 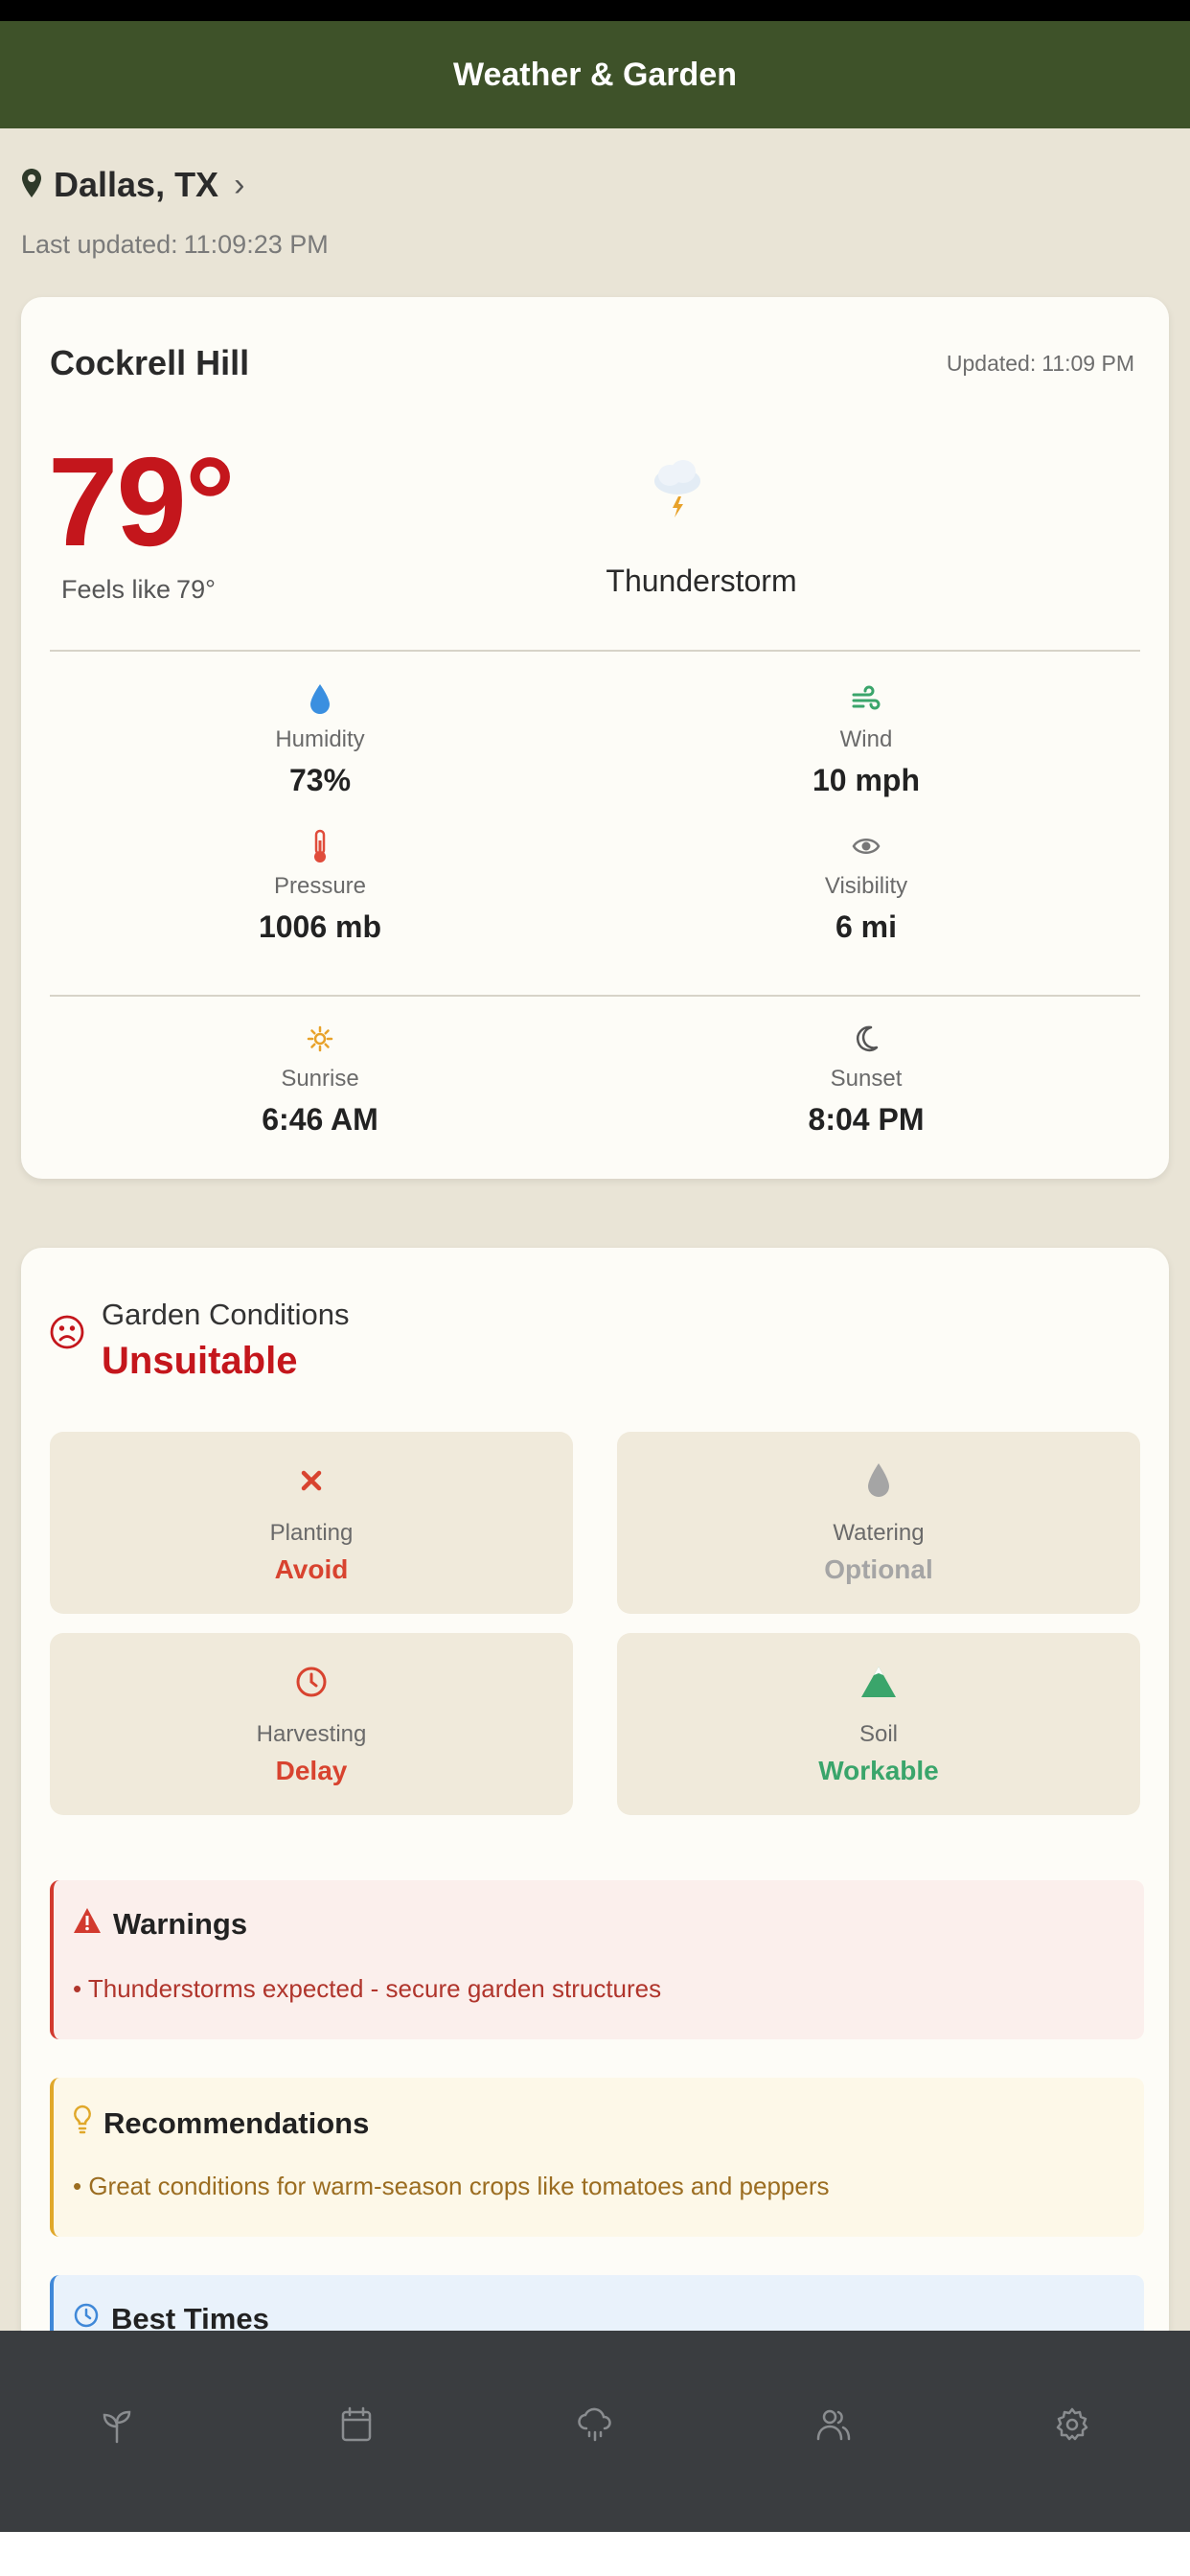 What do you see at coordinates (83, 2123) in the screenshot?
I see `lightbulb-icon` at bounding box center [83, 2123].